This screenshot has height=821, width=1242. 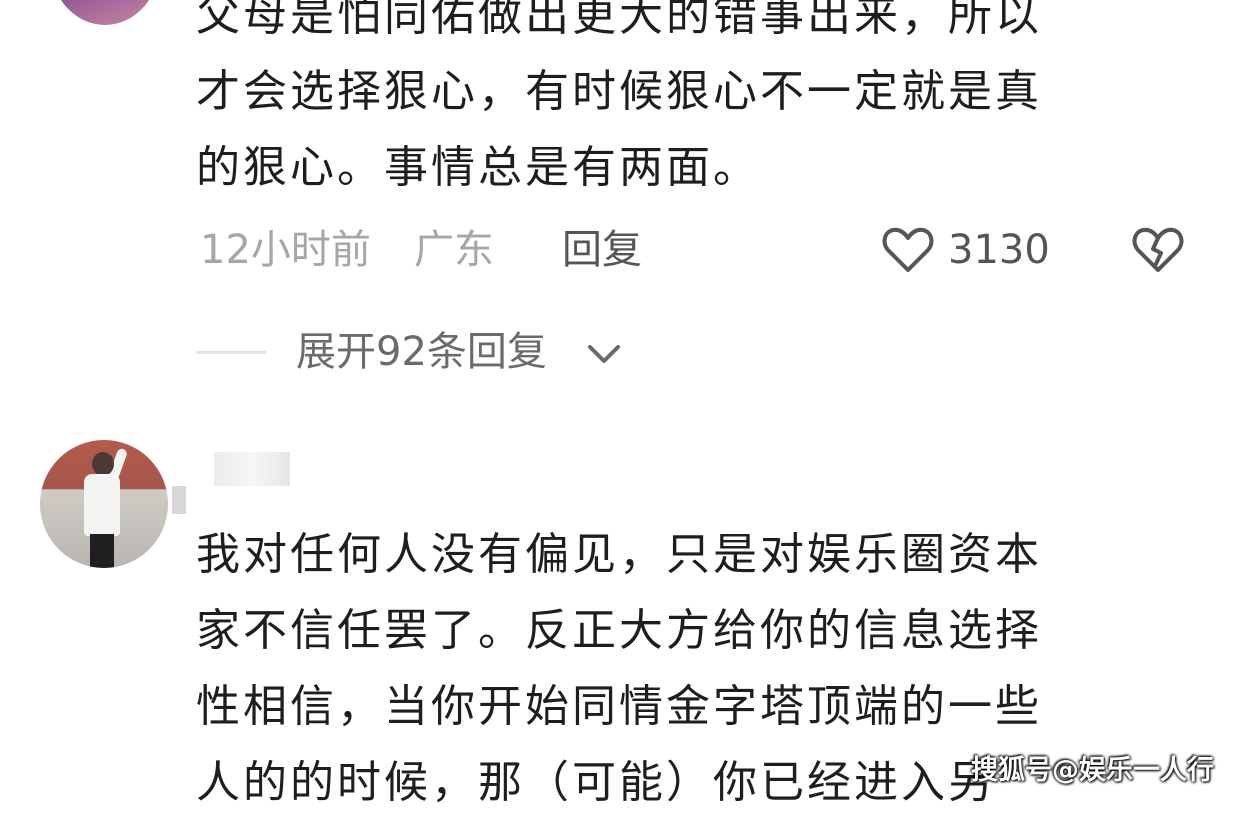 What do you see at coordinates (1158, 250) in the screenshot?
I see `broken-heart-icon` at bounding box center [1158, 250].